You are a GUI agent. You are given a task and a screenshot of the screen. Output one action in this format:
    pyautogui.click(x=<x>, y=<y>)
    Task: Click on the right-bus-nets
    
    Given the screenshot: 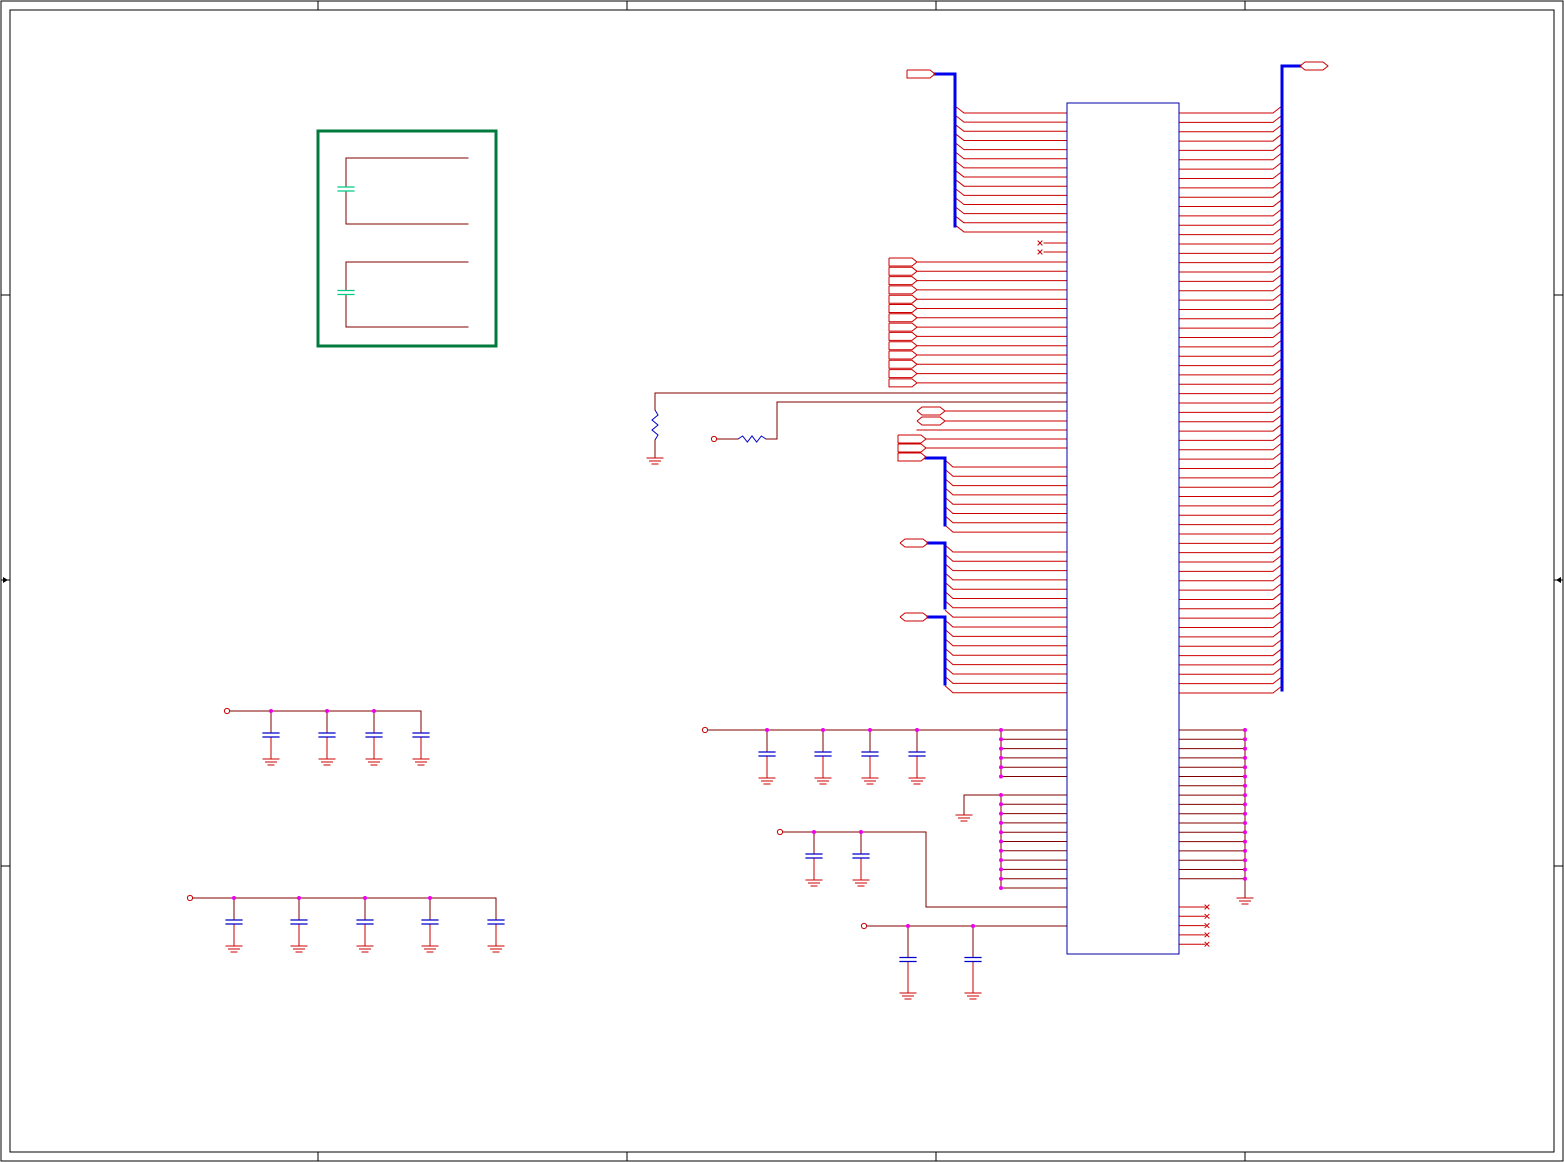 What is the action you would take?
    pyautogui.click(x=1230, y=399)
    